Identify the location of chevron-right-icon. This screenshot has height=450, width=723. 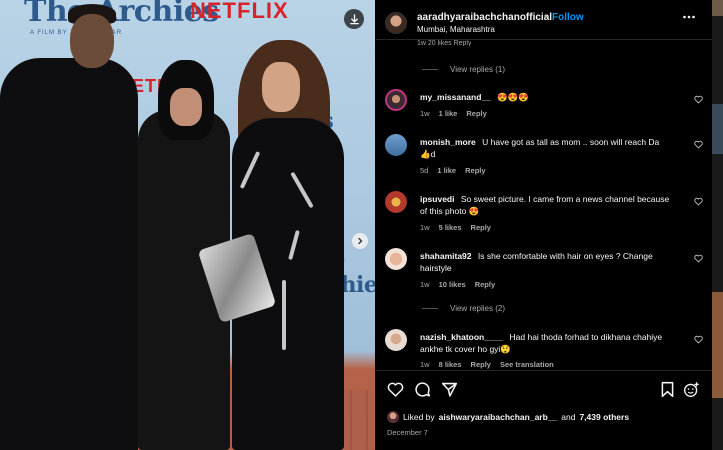
(360, 241).